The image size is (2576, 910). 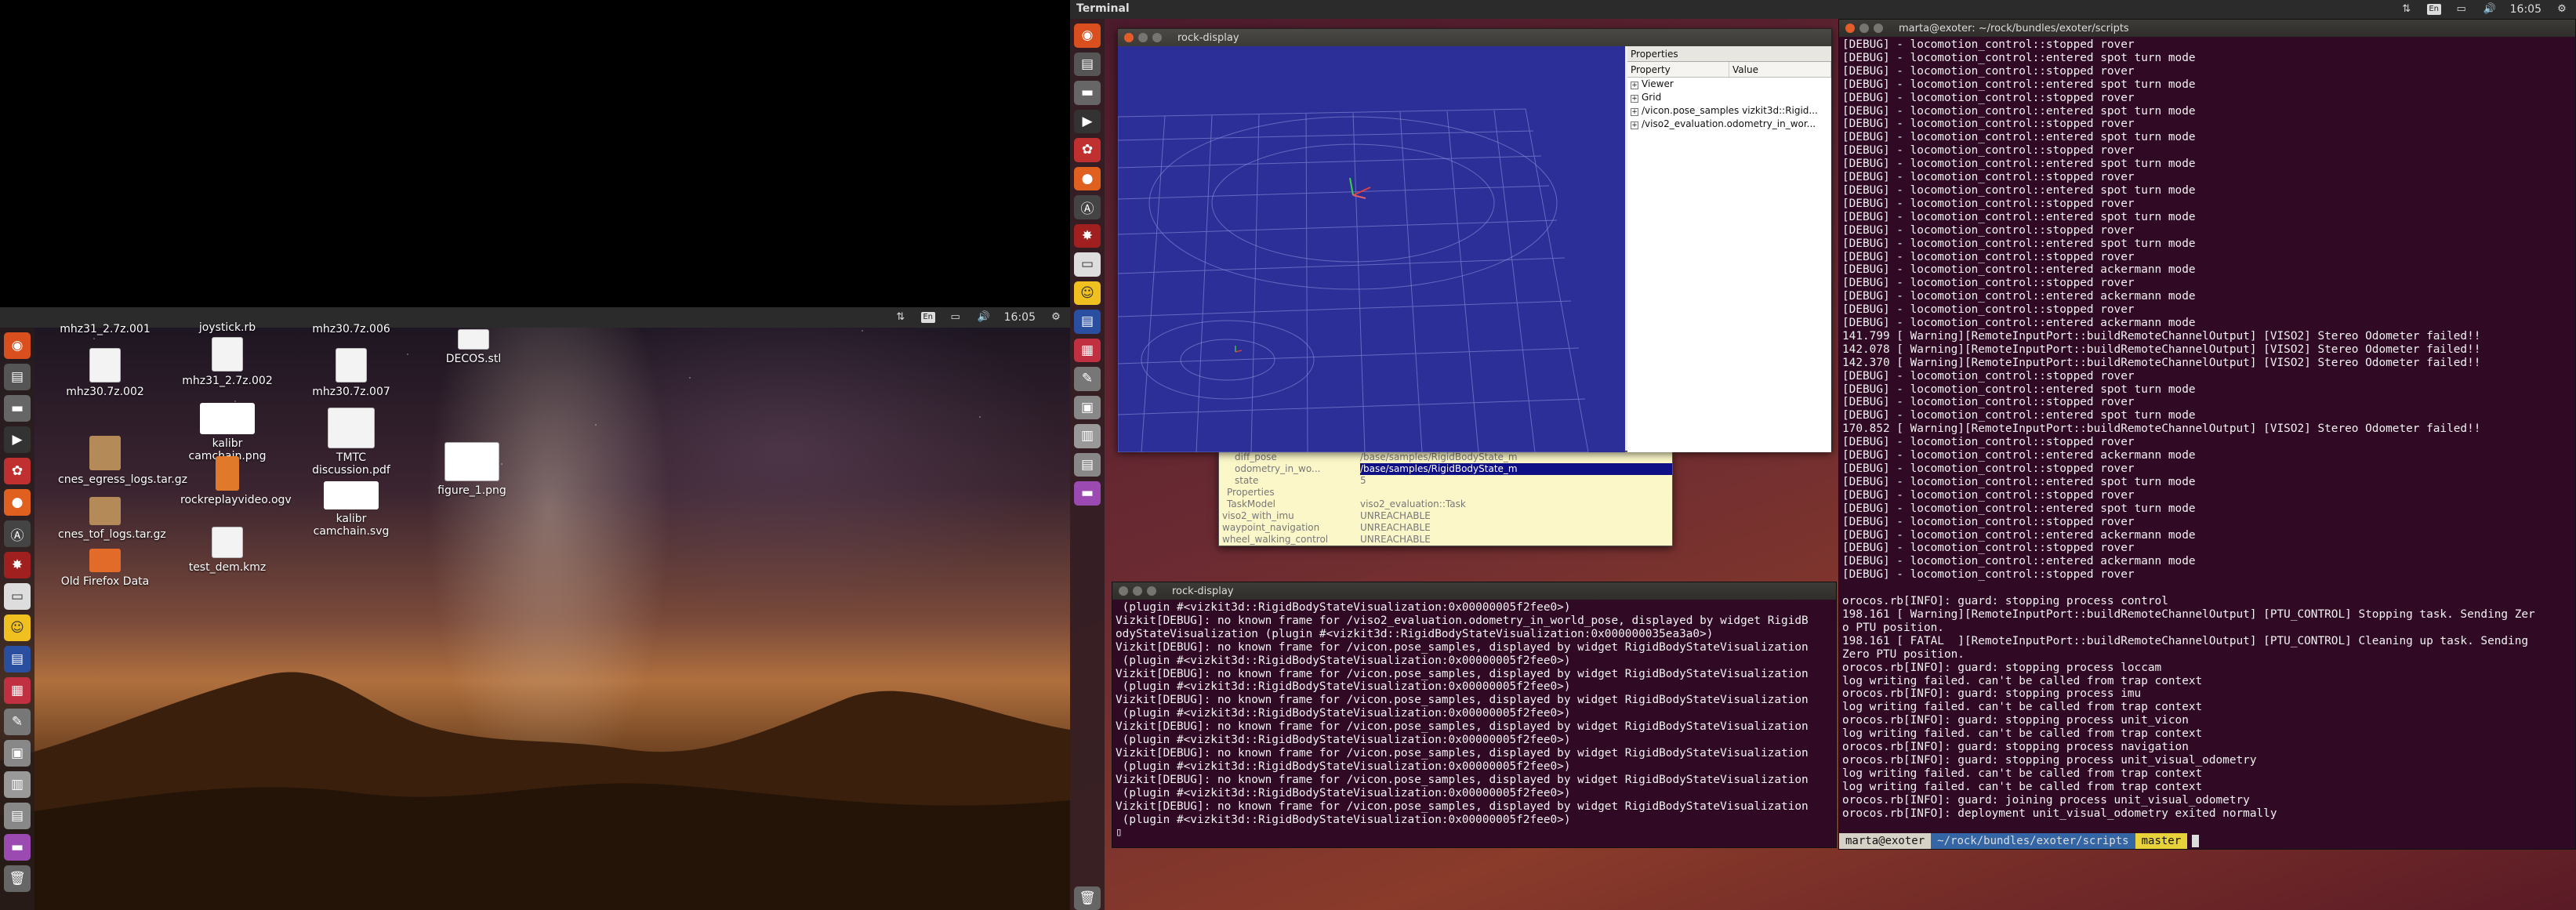 I want to click on desktop-icon-archive: cnes_egress_logs.tar.gz, so click(x=123, y=461).